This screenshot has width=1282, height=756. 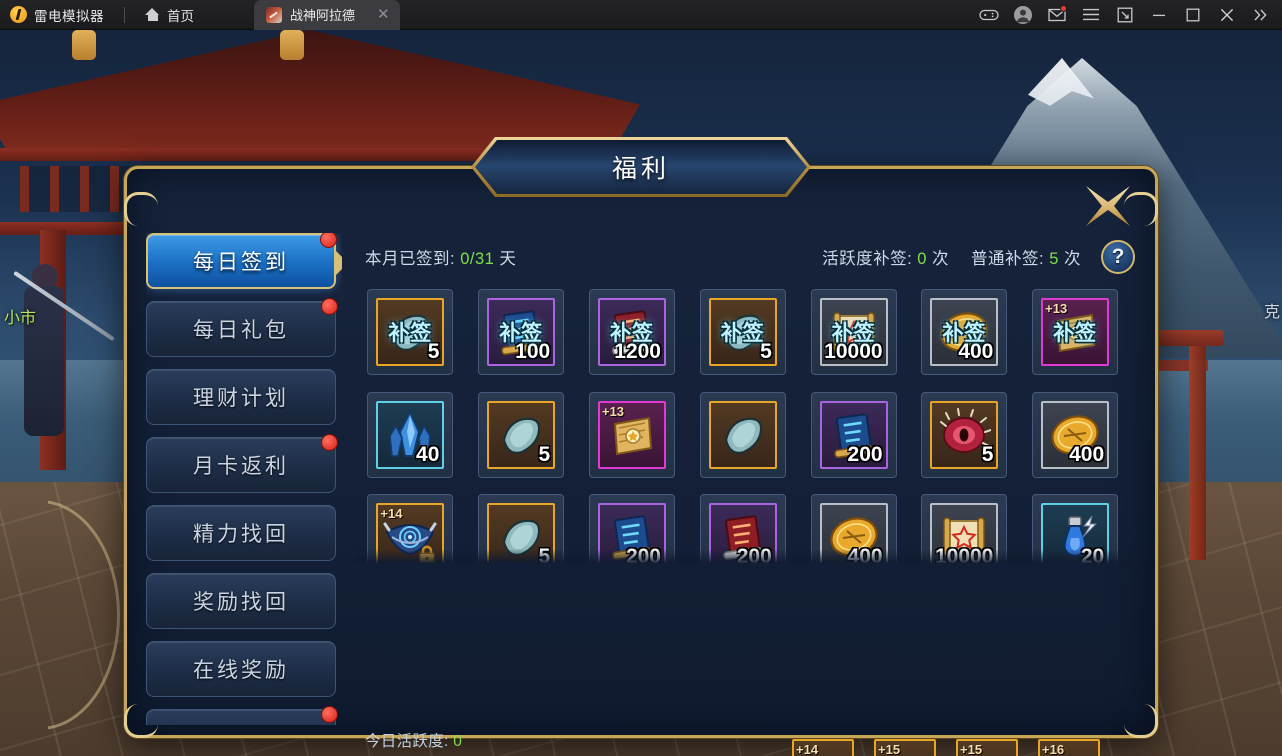 I want to click on reward-slot: 1200 补签, so click(x=631, y=332).